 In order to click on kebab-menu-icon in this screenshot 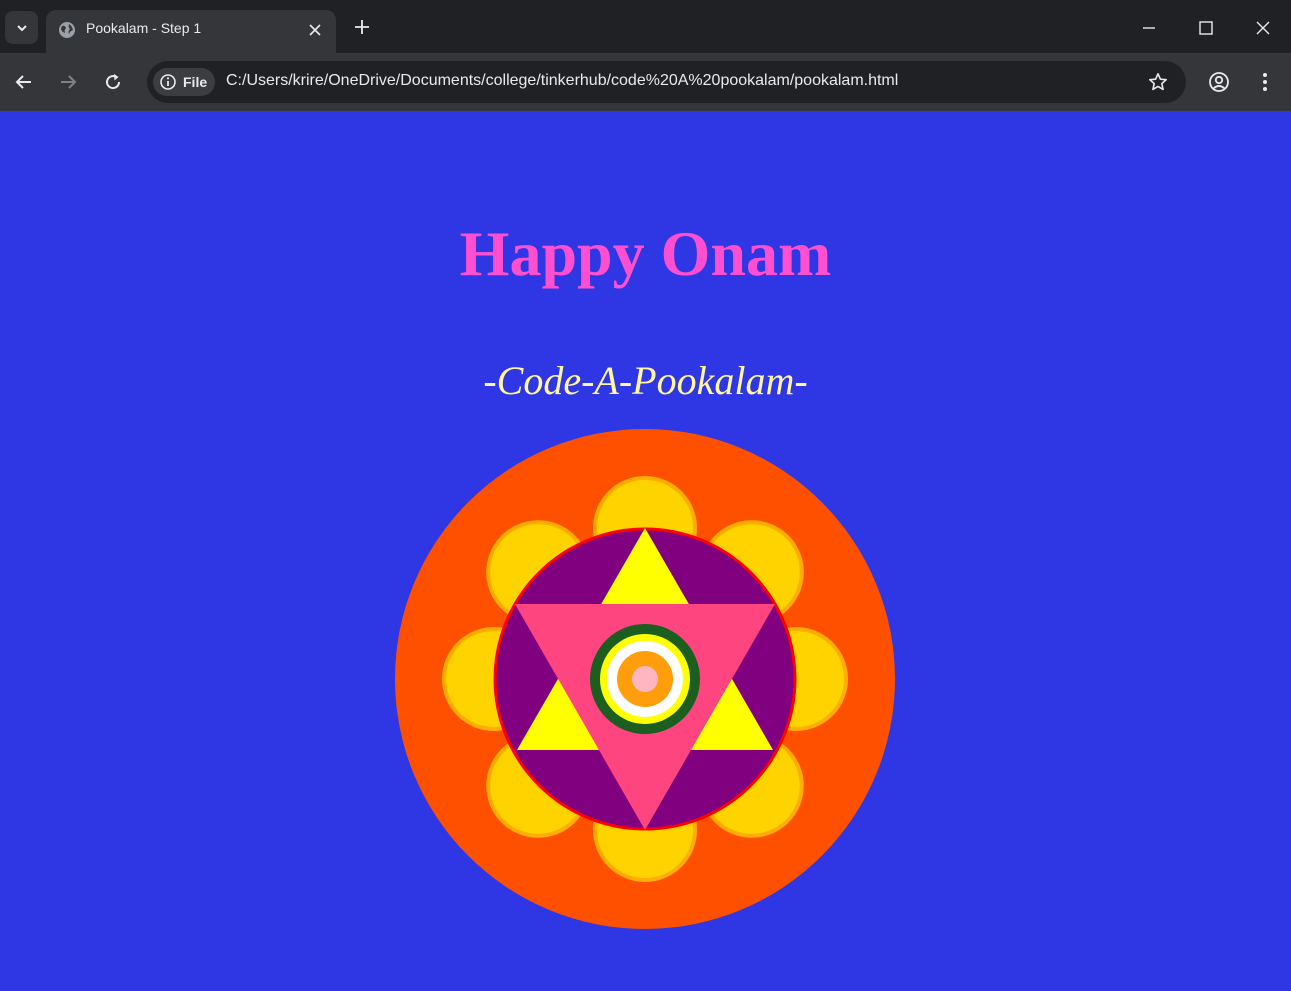, I will do `click(1265, 82)`.